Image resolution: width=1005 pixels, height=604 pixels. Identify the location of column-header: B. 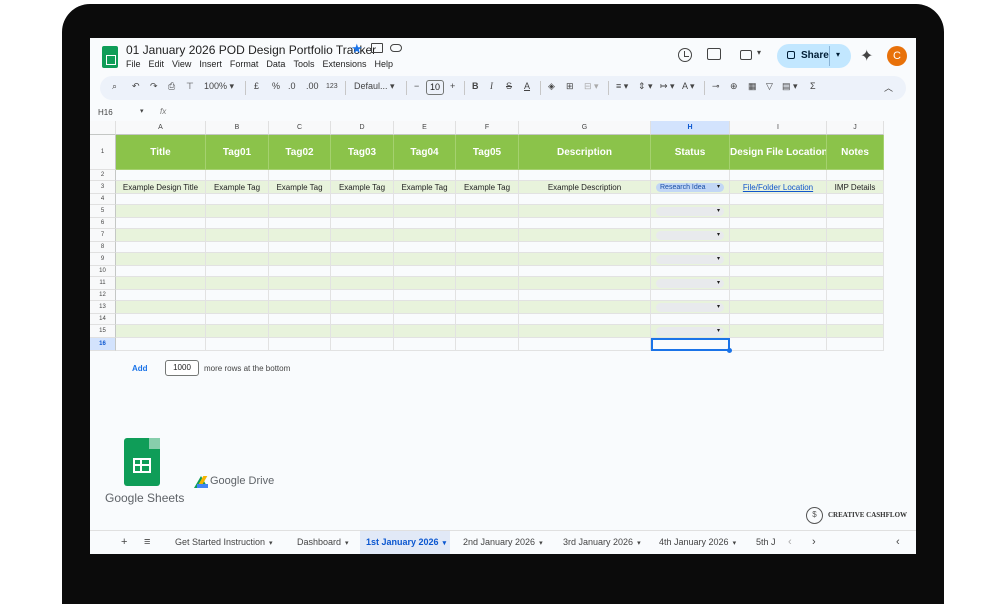
(237, 128).